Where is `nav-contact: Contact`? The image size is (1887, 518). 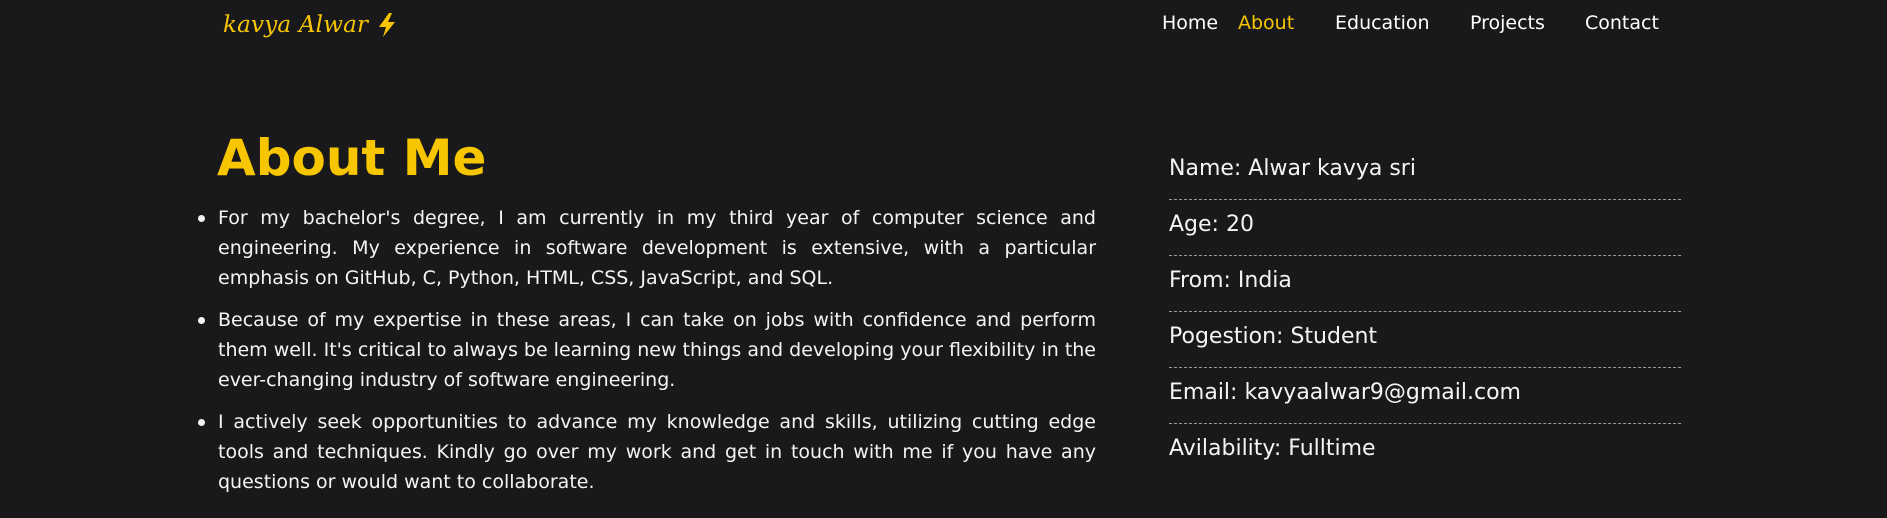
nav-contact: Contact is located at coordinates (1622, 23).